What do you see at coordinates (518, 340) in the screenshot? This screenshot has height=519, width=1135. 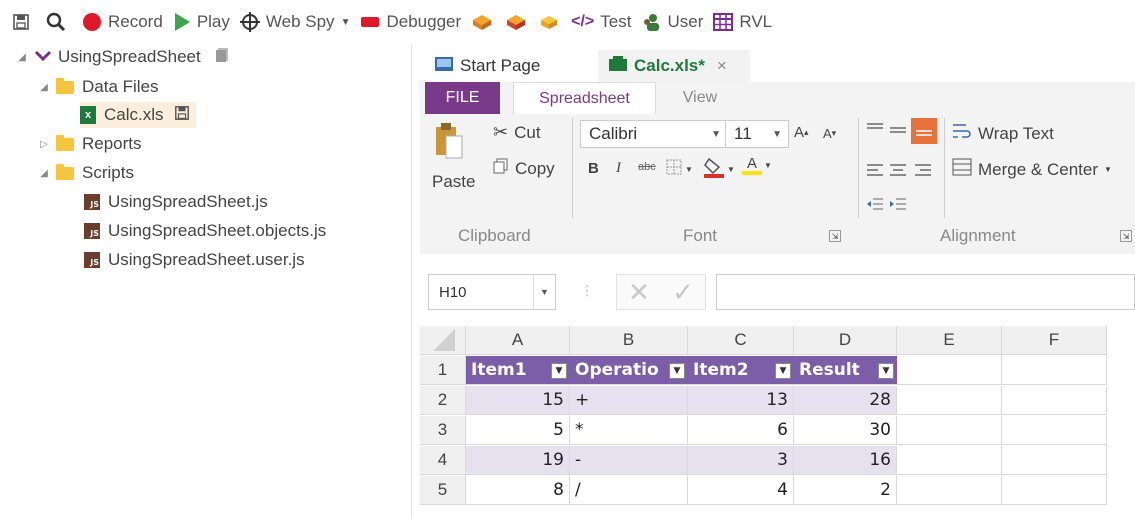 I see `column-header: A` at bounding box center [518, 340].